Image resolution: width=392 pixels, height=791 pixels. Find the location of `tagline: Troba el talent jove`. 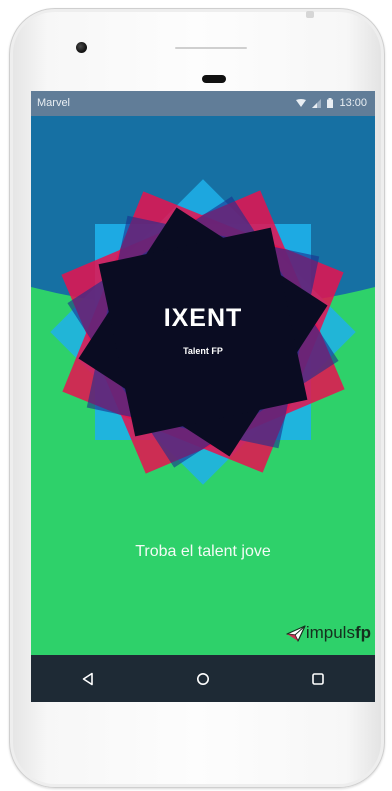

tagline: Troba el talent jove is located at coordinates (203, 551).